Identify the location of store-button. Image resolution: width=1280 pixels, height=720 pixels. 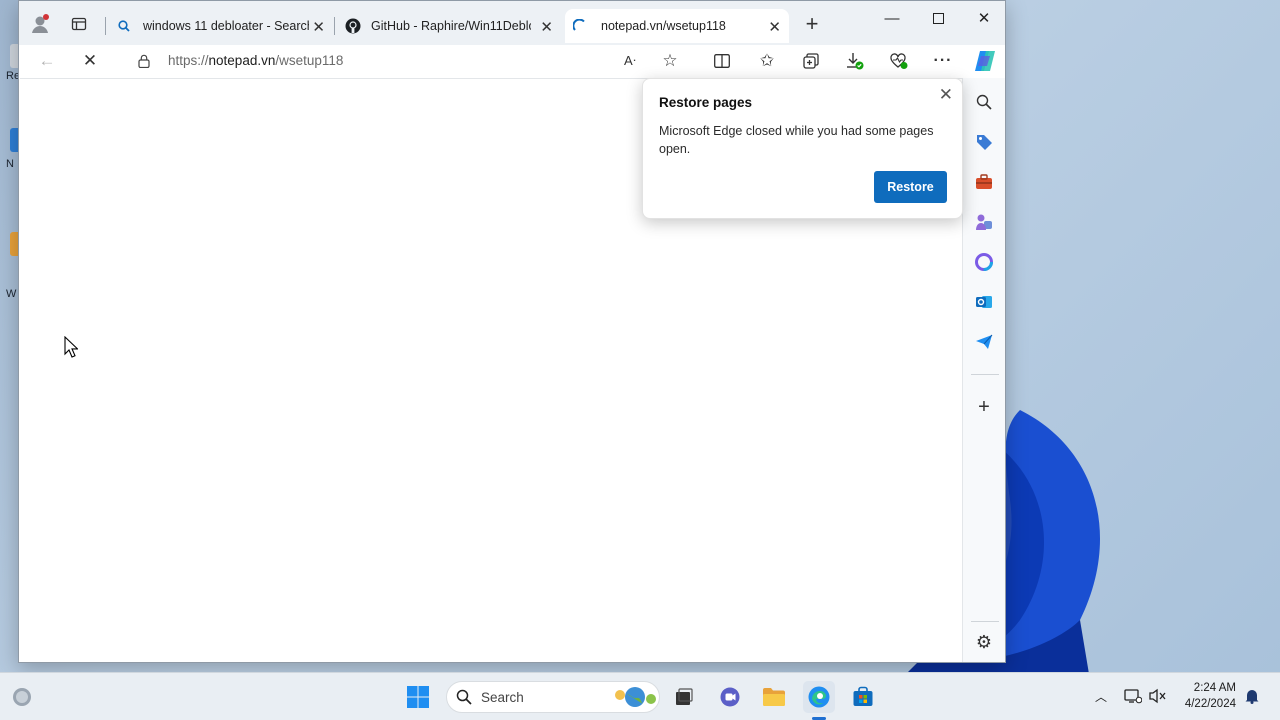
(863, 697).